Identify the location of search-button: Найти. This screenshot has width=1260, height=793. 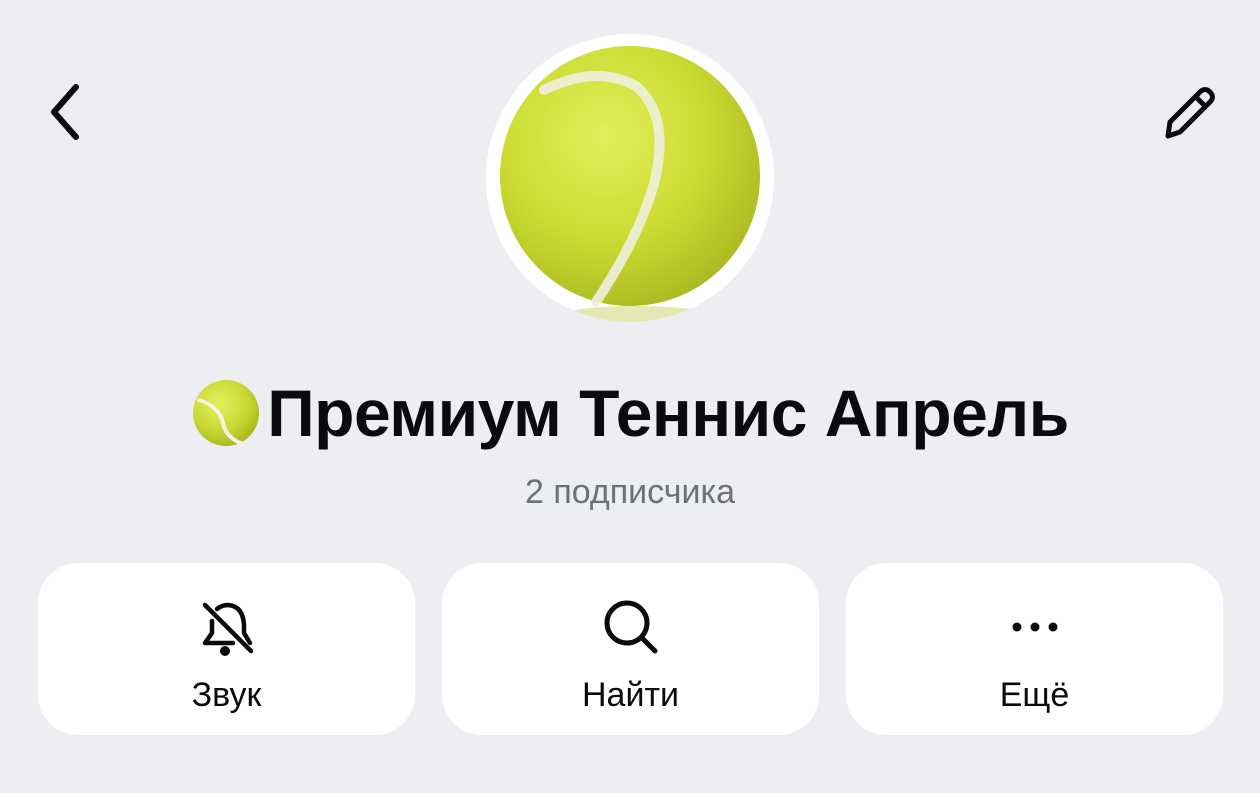
(630, 649).